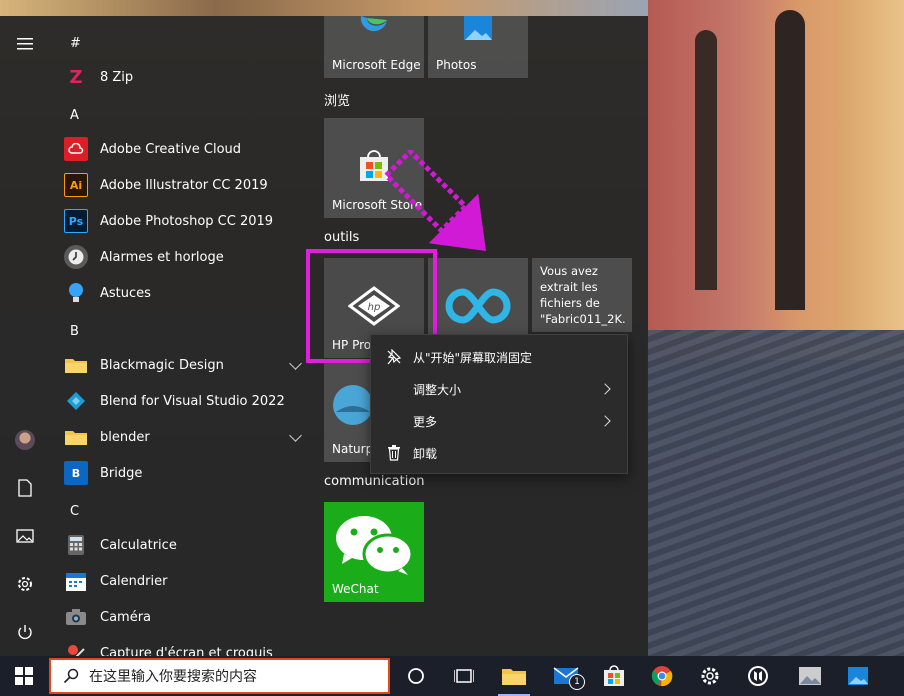 The image size is (904, 696). Describe the element at coordinates (394, 357) in the screenshot. I see `unpin-icon` at that location.